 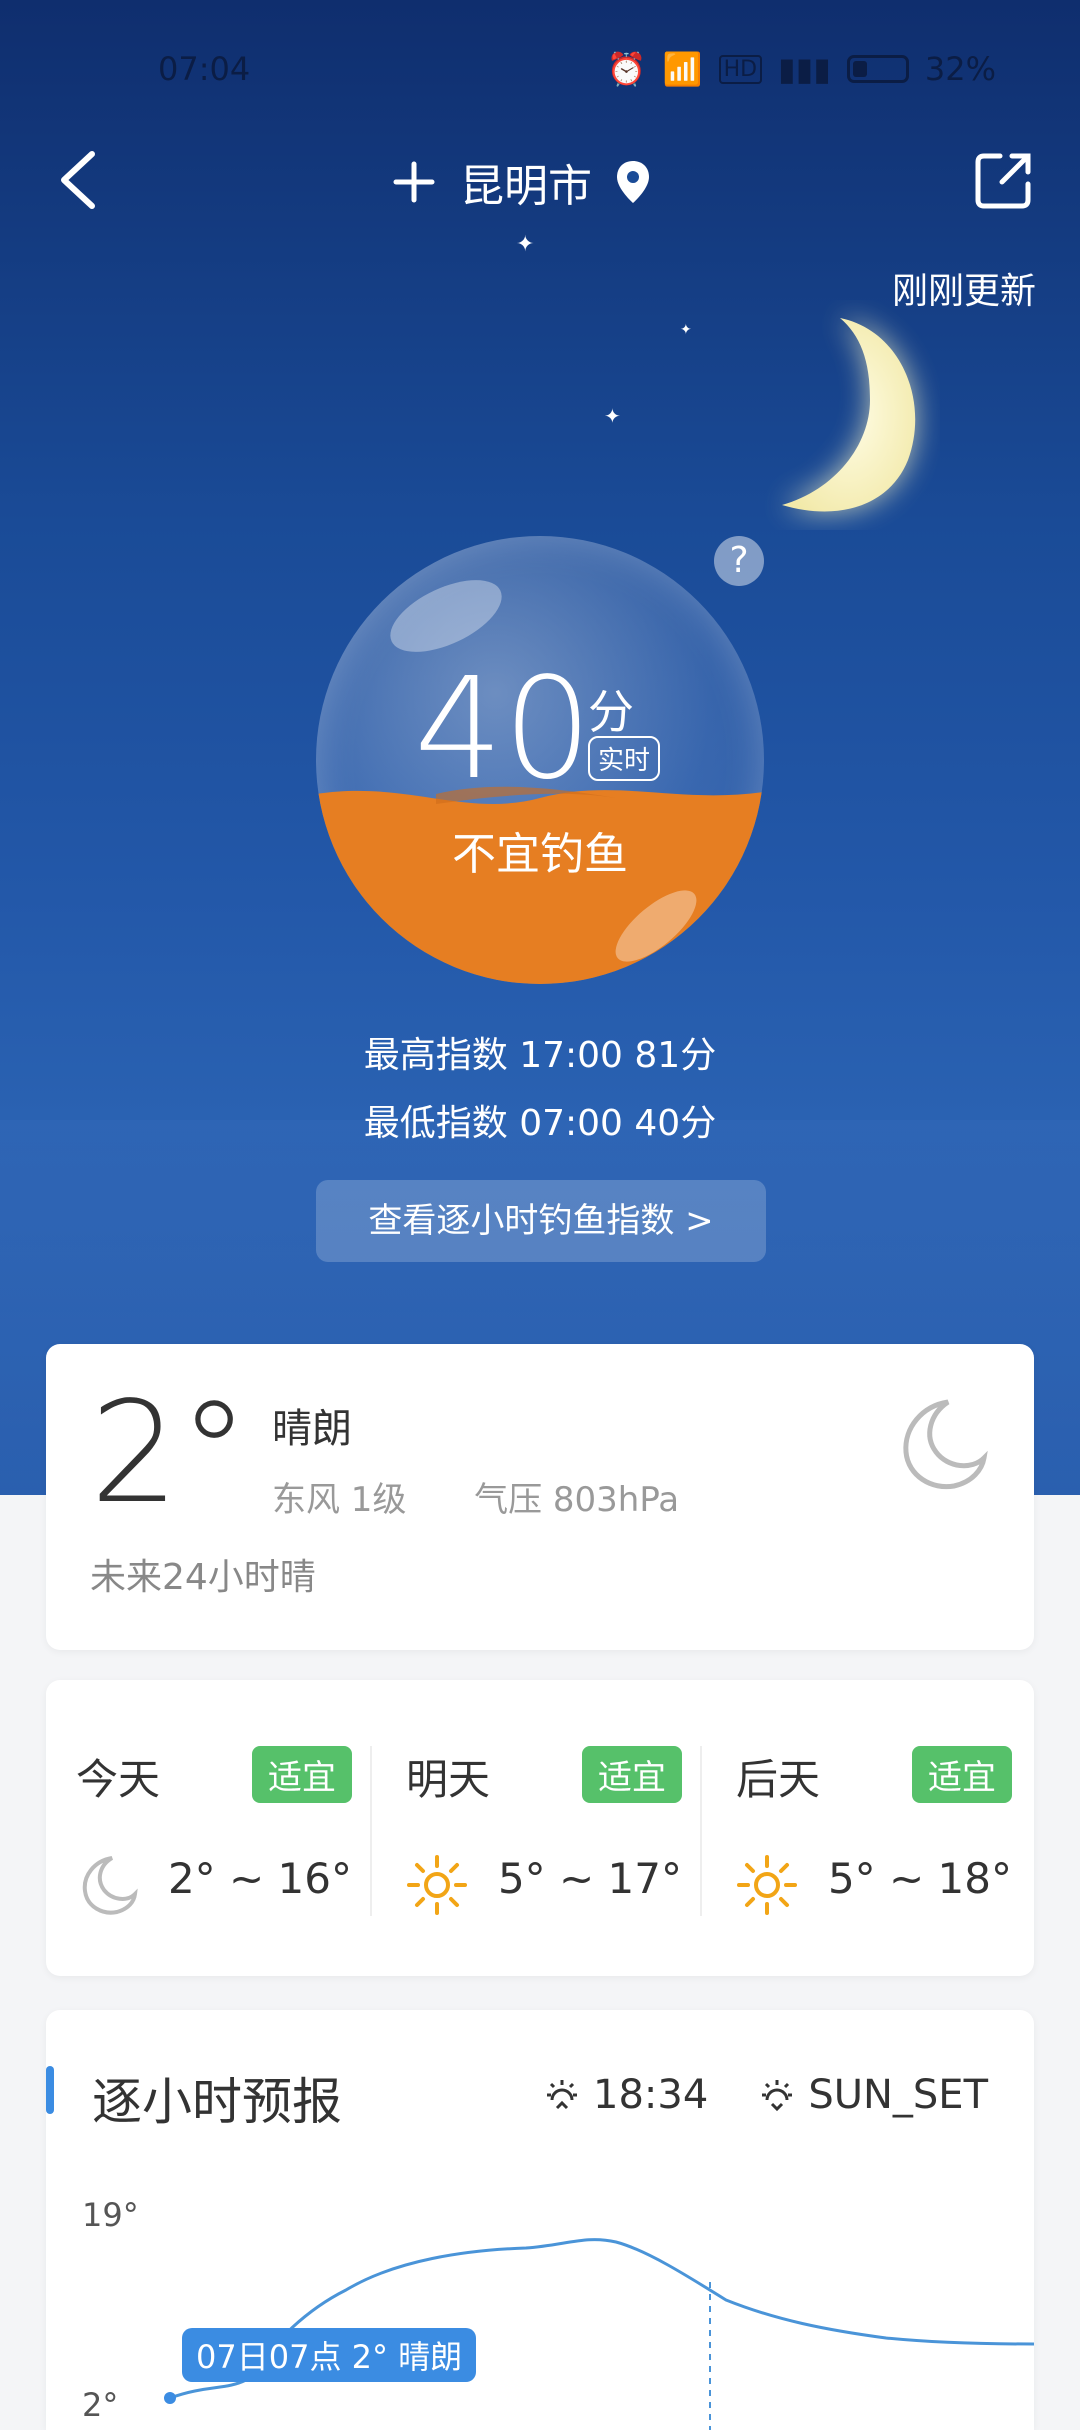 I want to click on wifi-icon: 📶, so click(x=682, y=69).